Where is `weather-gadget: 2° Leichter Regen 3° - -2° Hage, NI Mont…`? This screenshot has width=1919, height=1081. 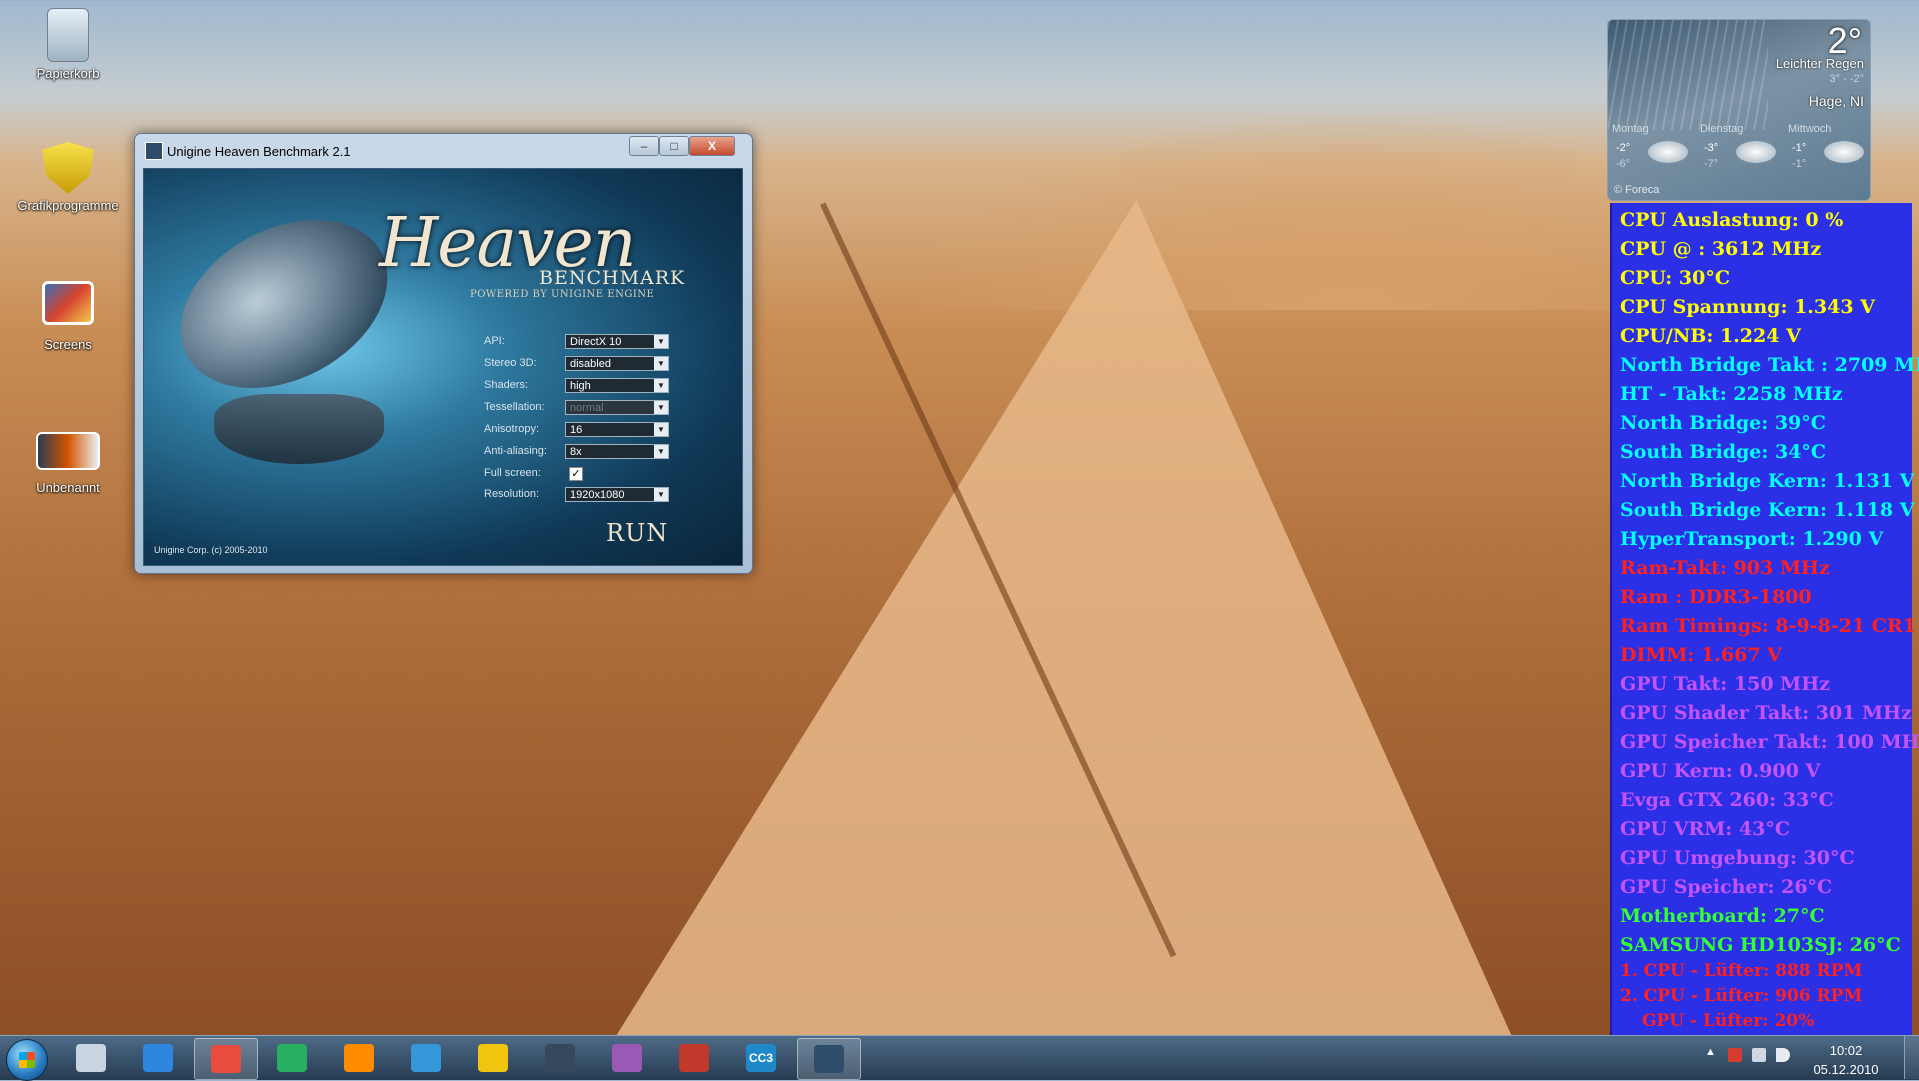 weather-gadget: 2° Leichter Regen 3° - -2° Hage, NI Mont… is located at coordinates (1739, 110).